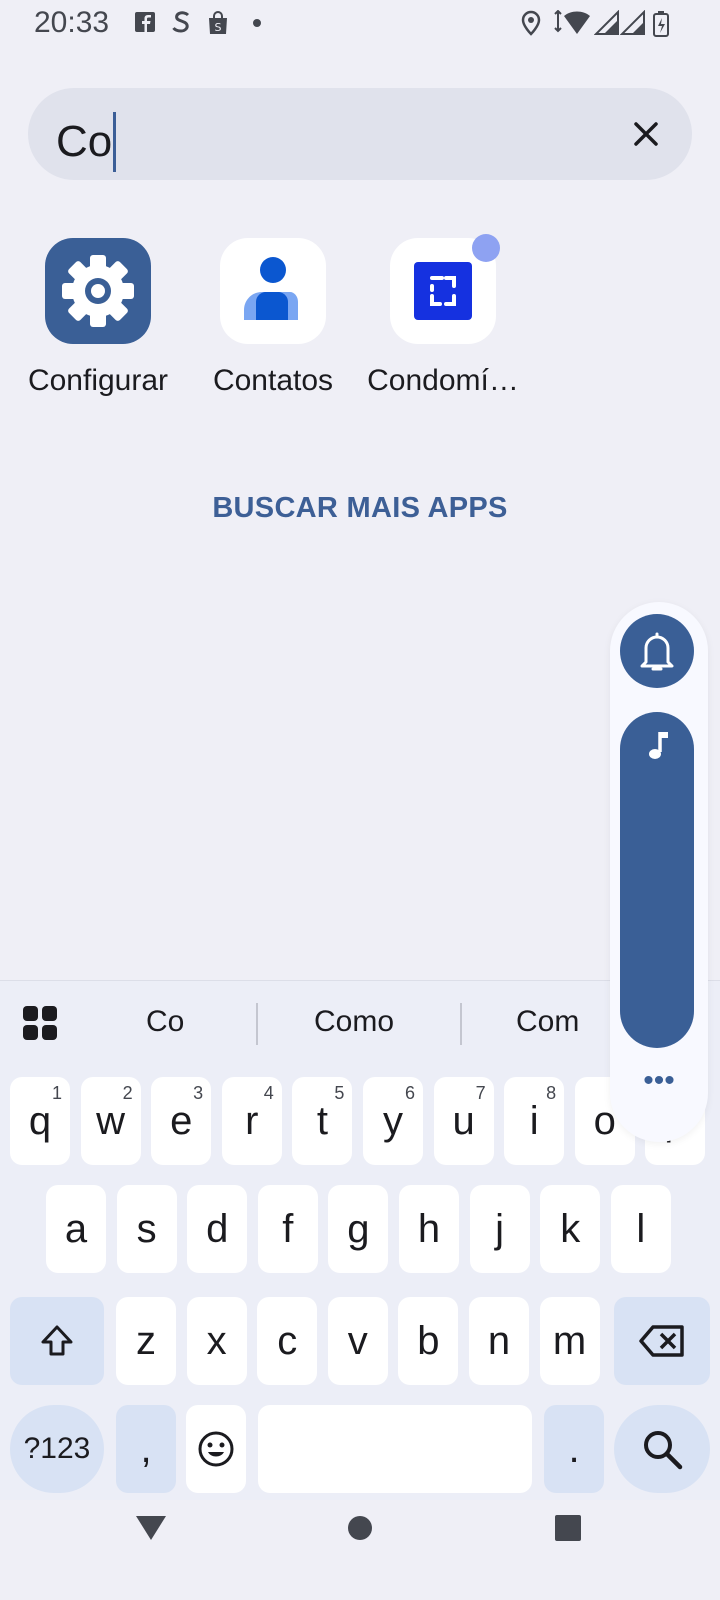  What do you see at coordinates (273, 380) in the screenshot?
I see `app-label: Contatos` at bounding box center [273, 380].